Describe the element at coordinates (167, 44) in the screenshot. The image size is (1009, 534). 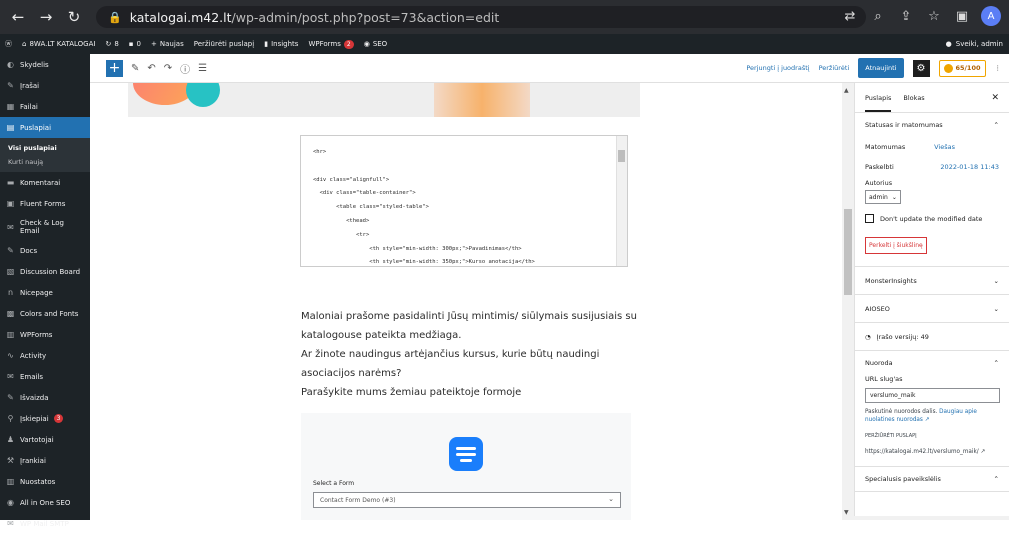
I see `new-content-link: + Naujas` at that location.